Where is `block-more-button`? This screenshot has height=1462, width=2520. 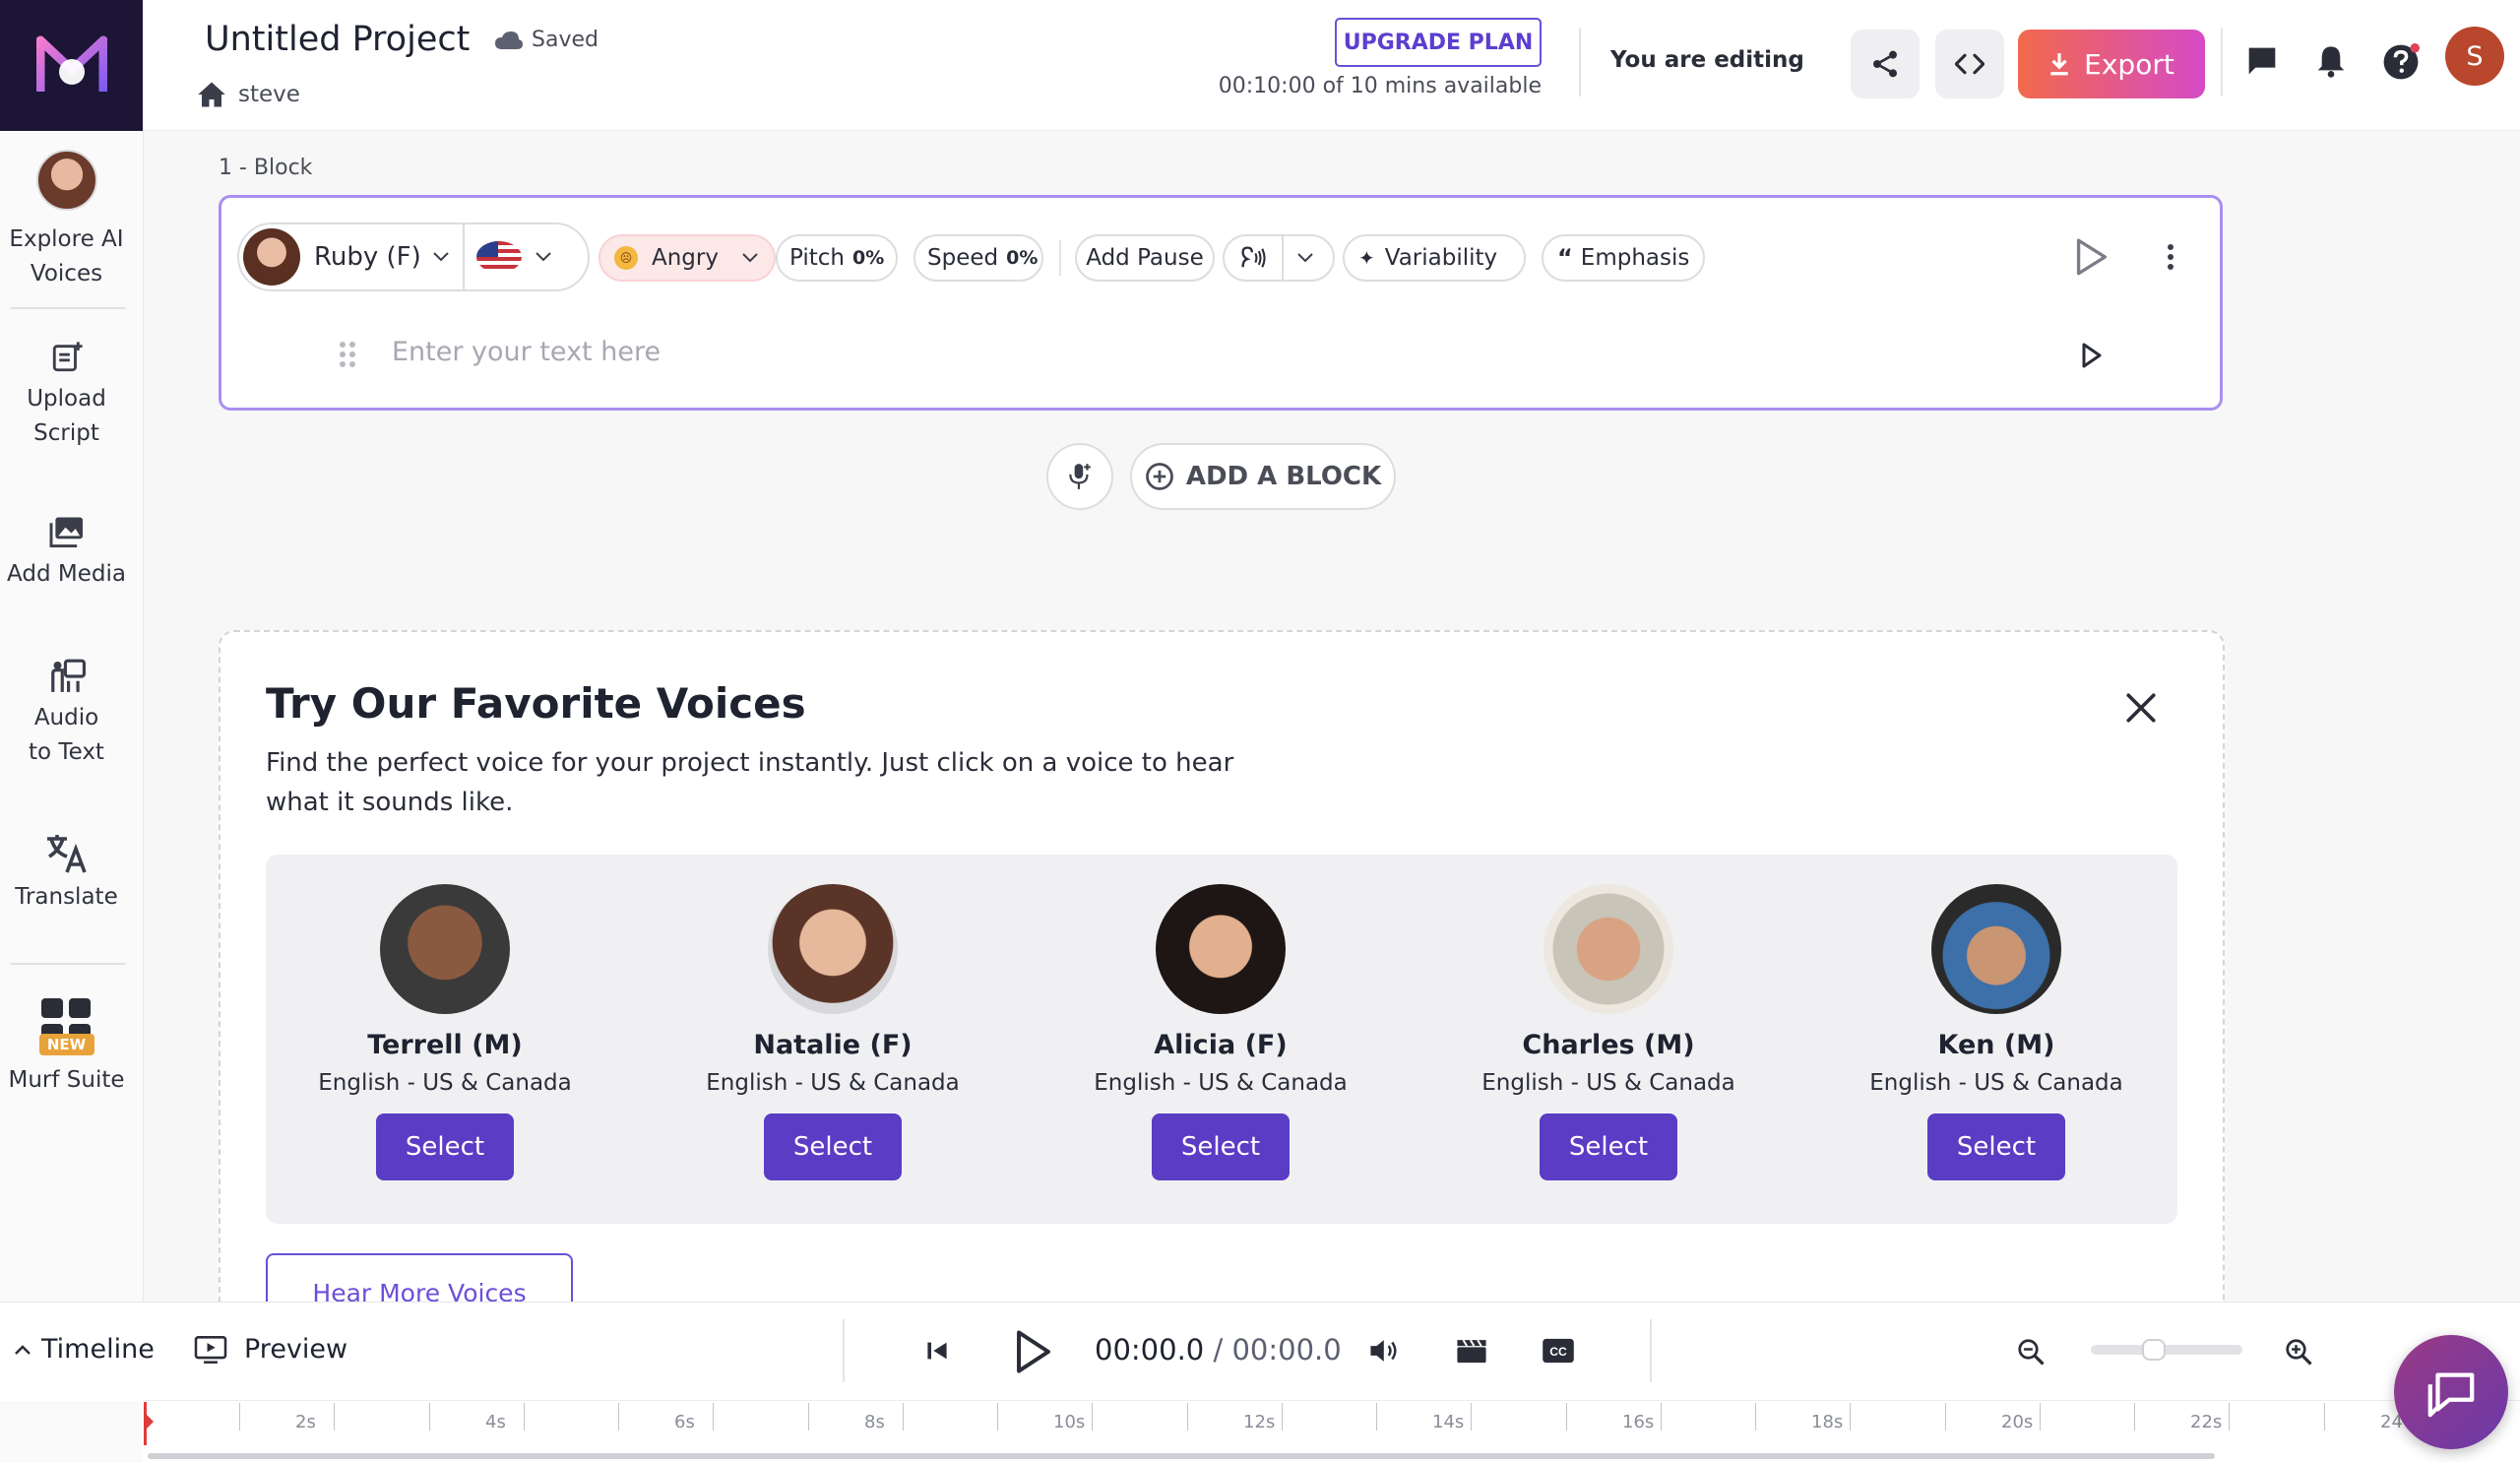 block-more-button is located at coordinates (2170, 257).